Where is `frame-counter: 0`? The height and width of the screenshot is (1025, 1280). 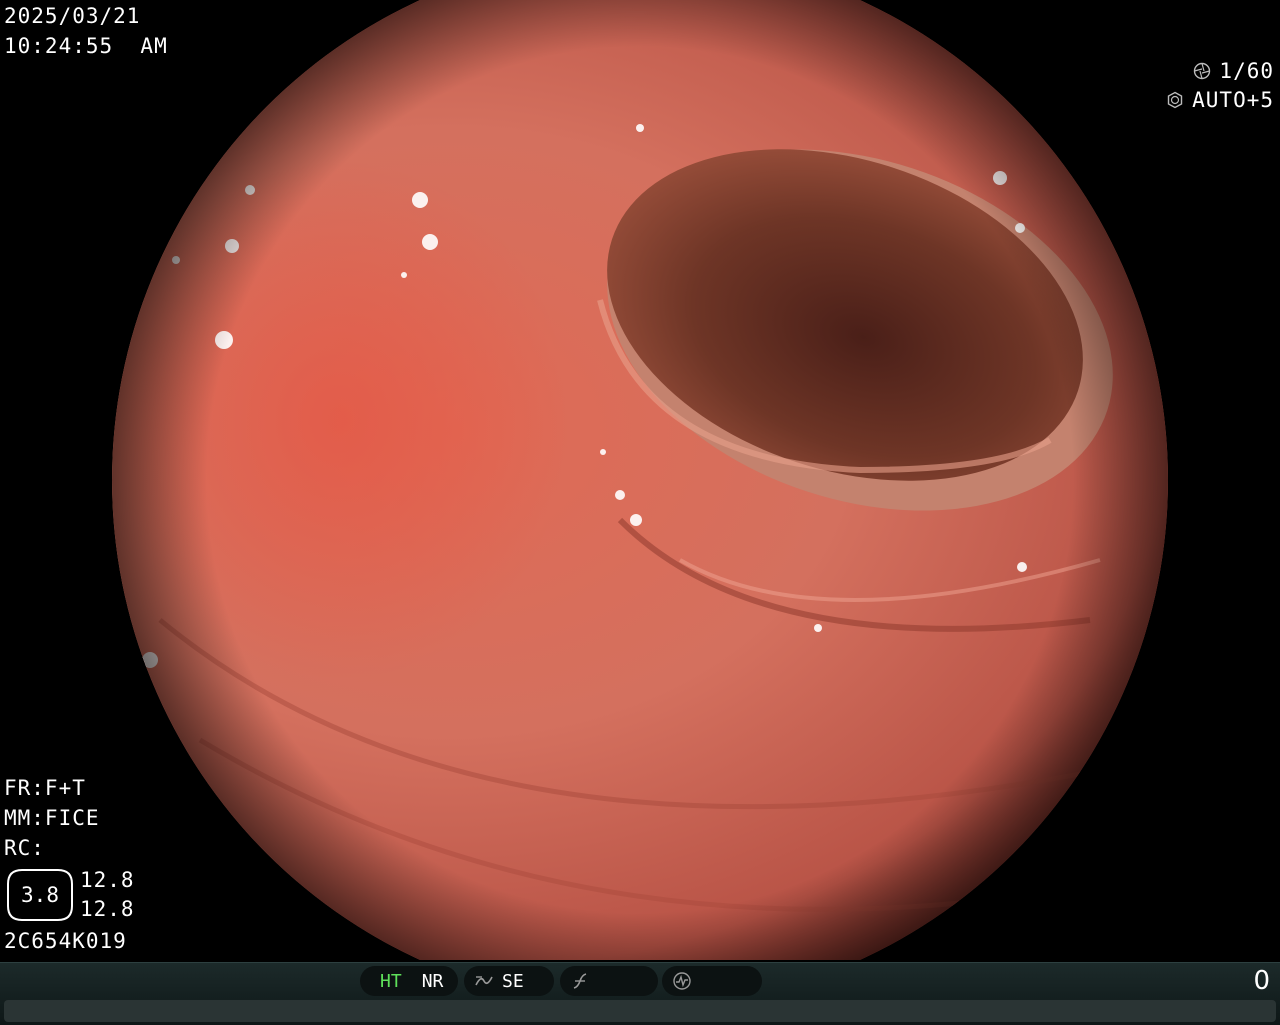 frame-counter: 0 is located at coordinates (1261, 981).